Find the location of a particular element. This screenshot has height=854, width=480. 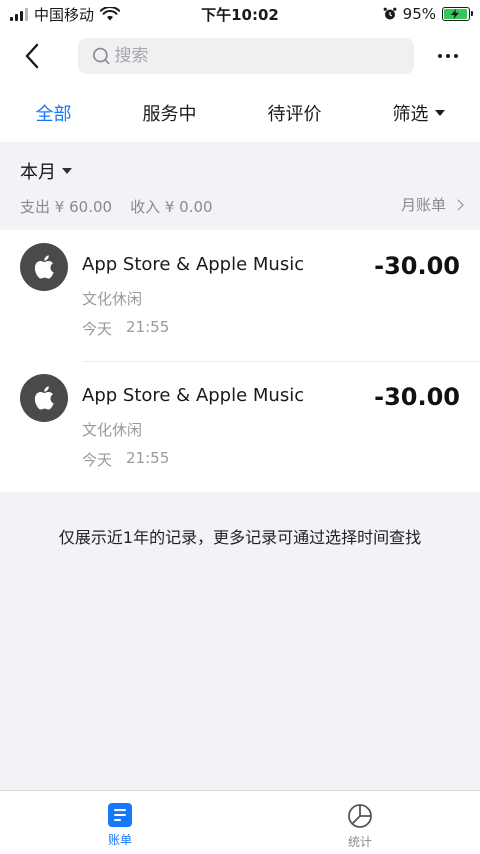

search-input is located at coordinates (257, 56).